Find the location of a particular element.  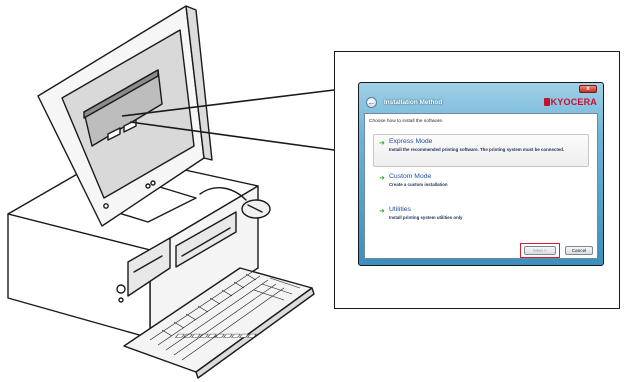

next-button: Next > is located at coordinates (540, 250).